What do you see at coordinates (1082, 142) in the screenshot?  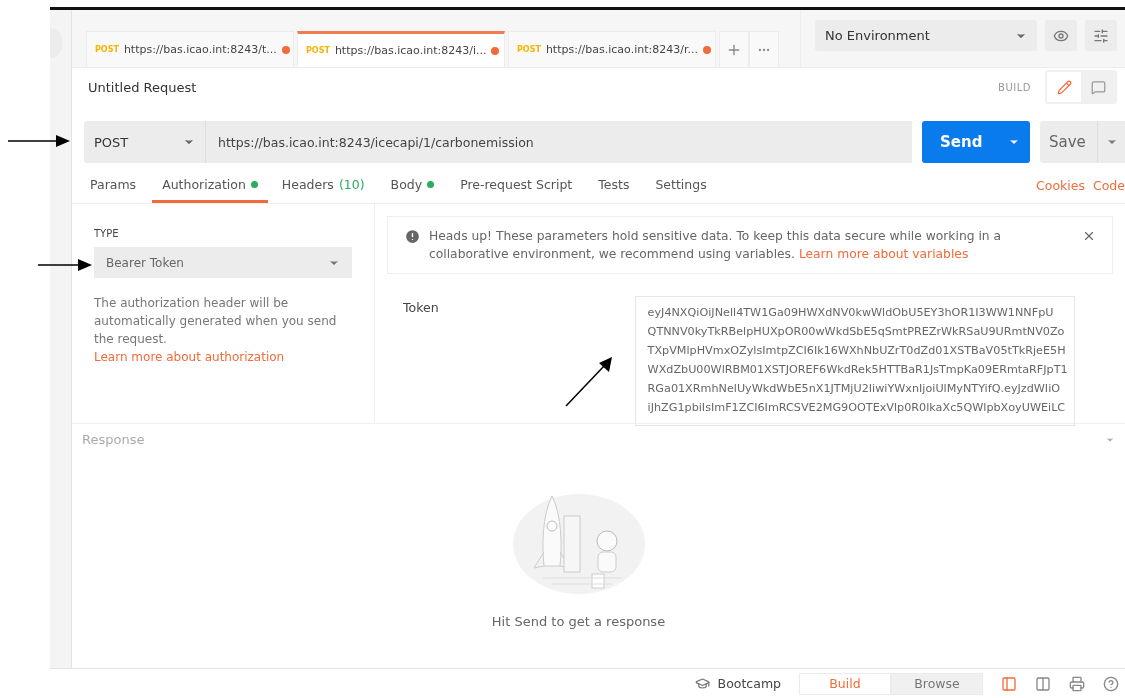 I see `save-button: Save` at bounding box center [1082, 142].